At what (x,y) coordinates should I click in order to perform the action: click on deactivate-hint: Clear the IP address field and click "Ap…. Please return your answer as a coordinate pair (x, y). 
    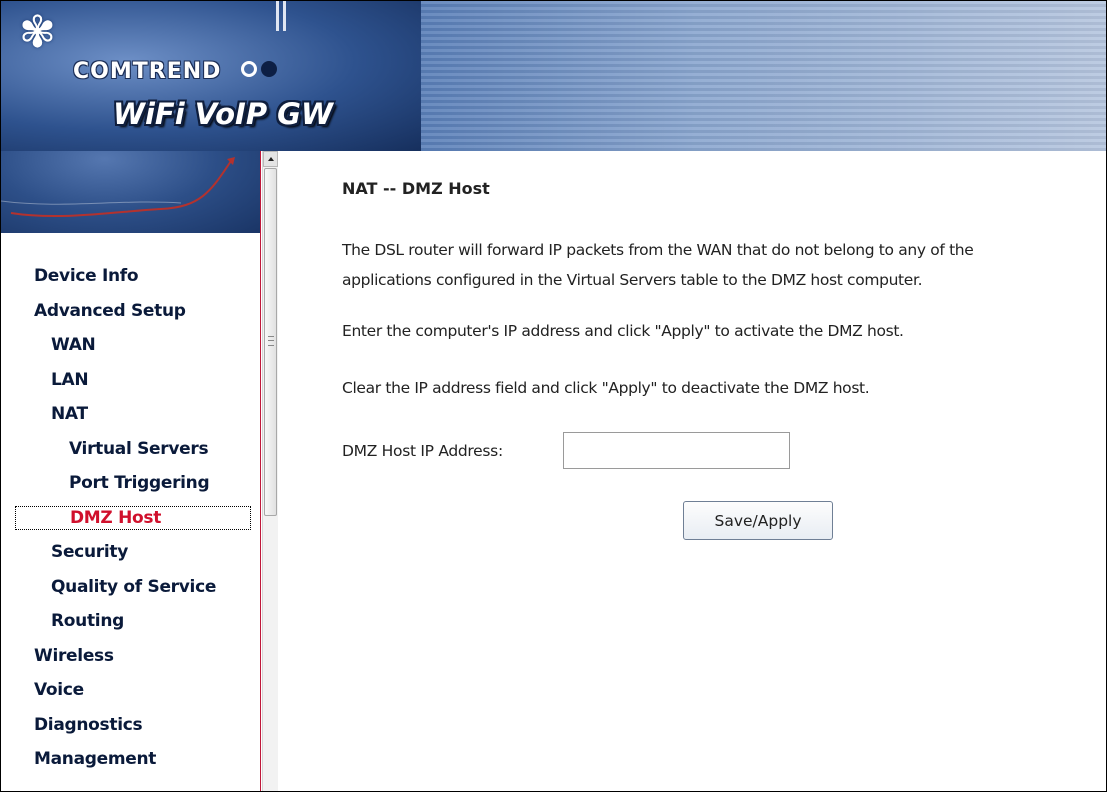
    Looking at the image, I should click on (606, 388).